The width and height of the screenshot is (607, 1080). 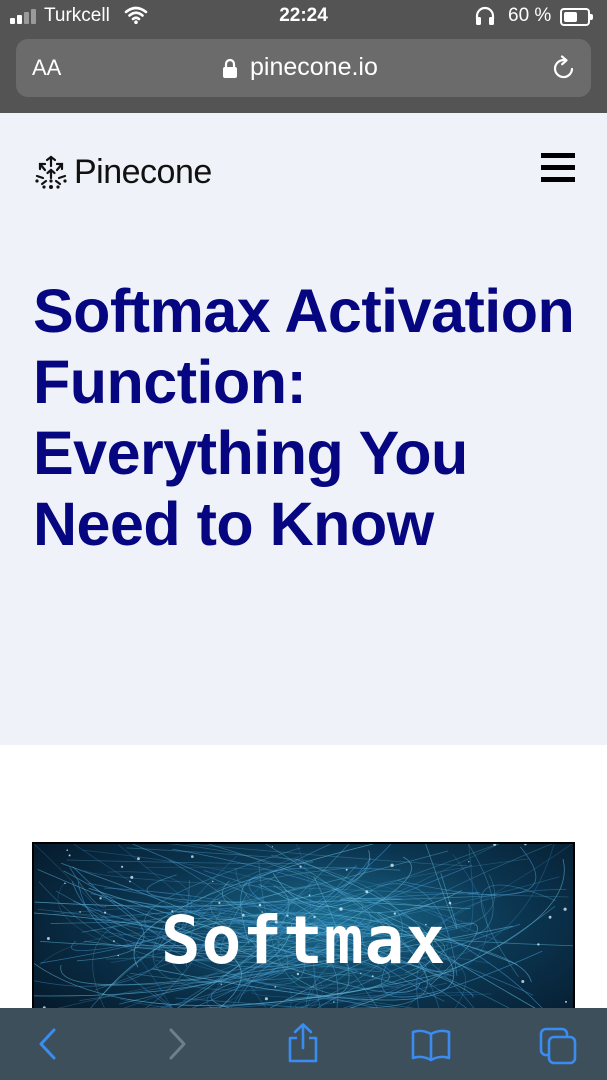 I want to click on address-bar: AA pinecone.io, so click(x=303, y=68).